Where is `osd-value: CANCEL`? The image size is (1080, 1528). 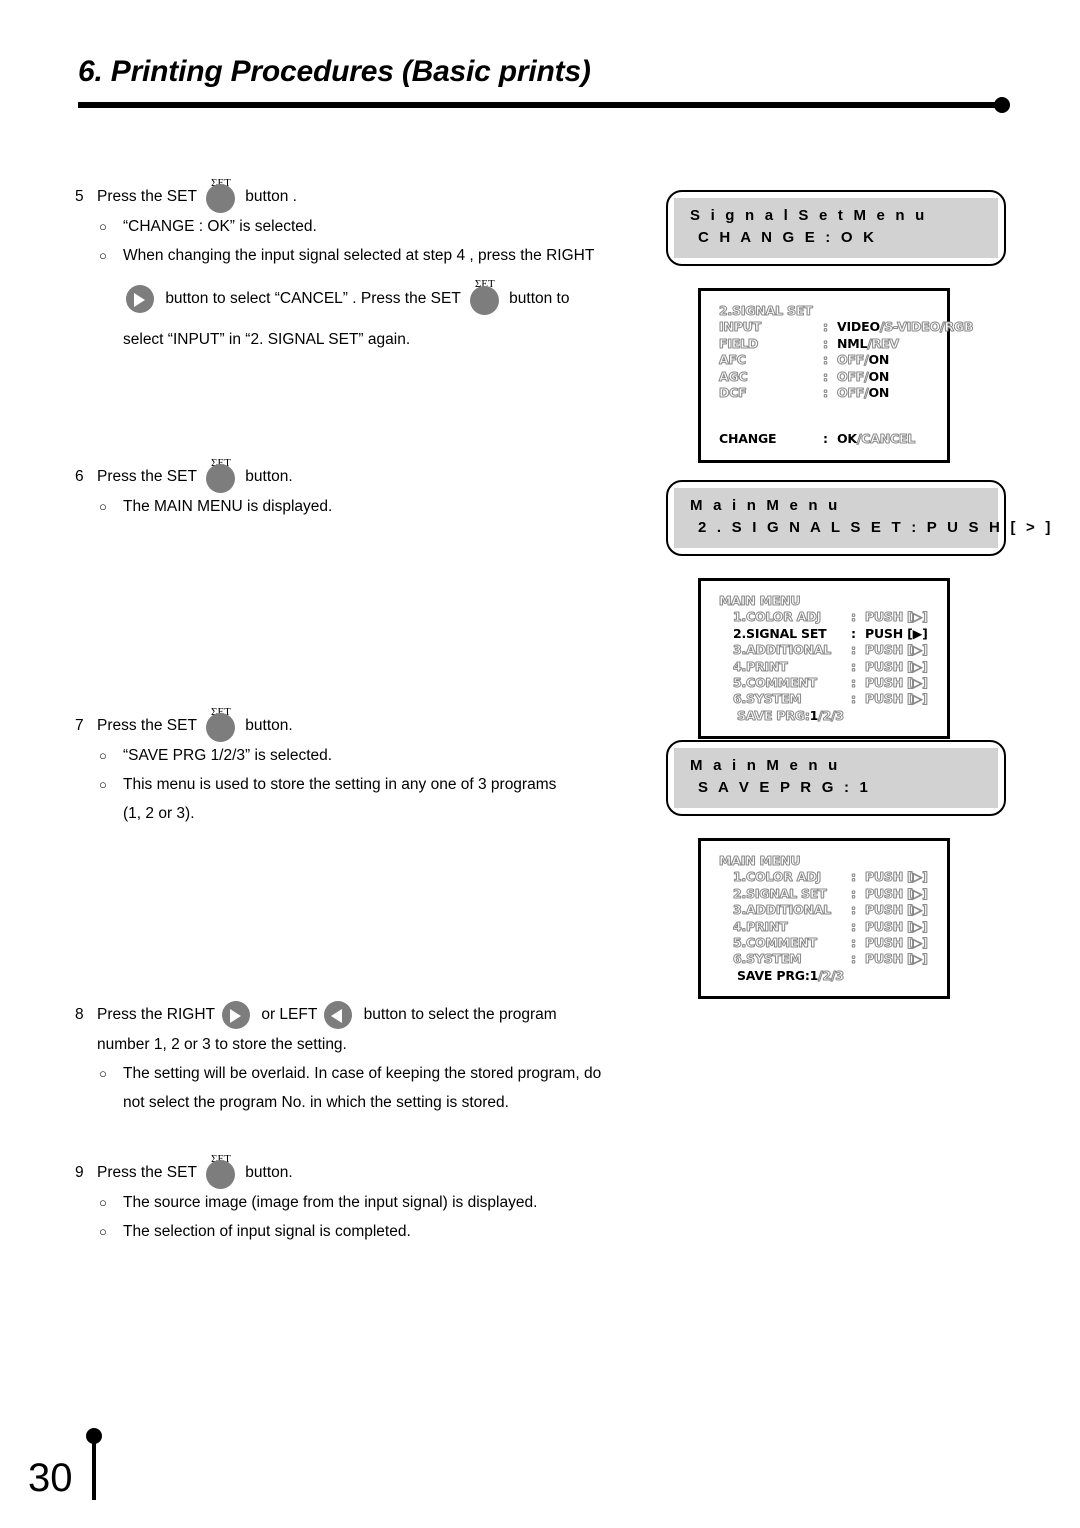
osd-value: CANCEL is located at coordinates (888, 439).